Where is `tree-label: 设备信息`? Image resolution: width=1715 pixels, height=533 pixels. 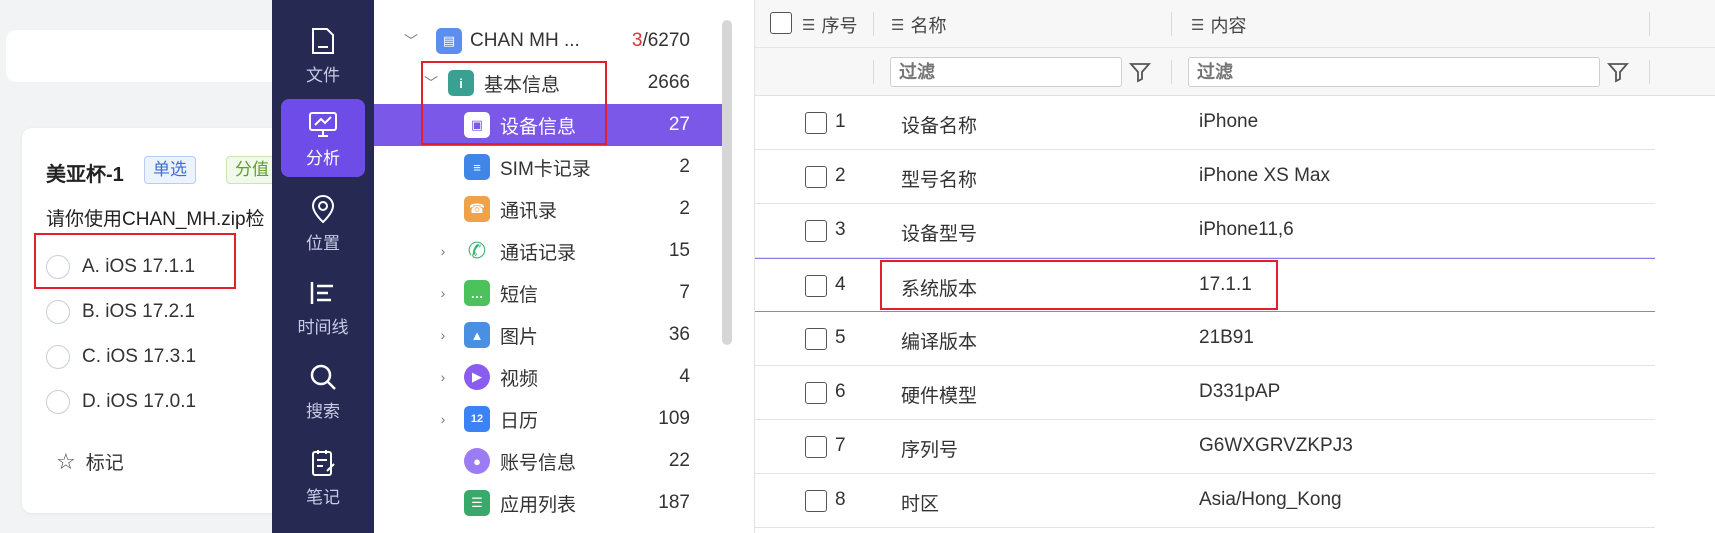
tree-label: 设备信息 is located at coordinates (538, 127).